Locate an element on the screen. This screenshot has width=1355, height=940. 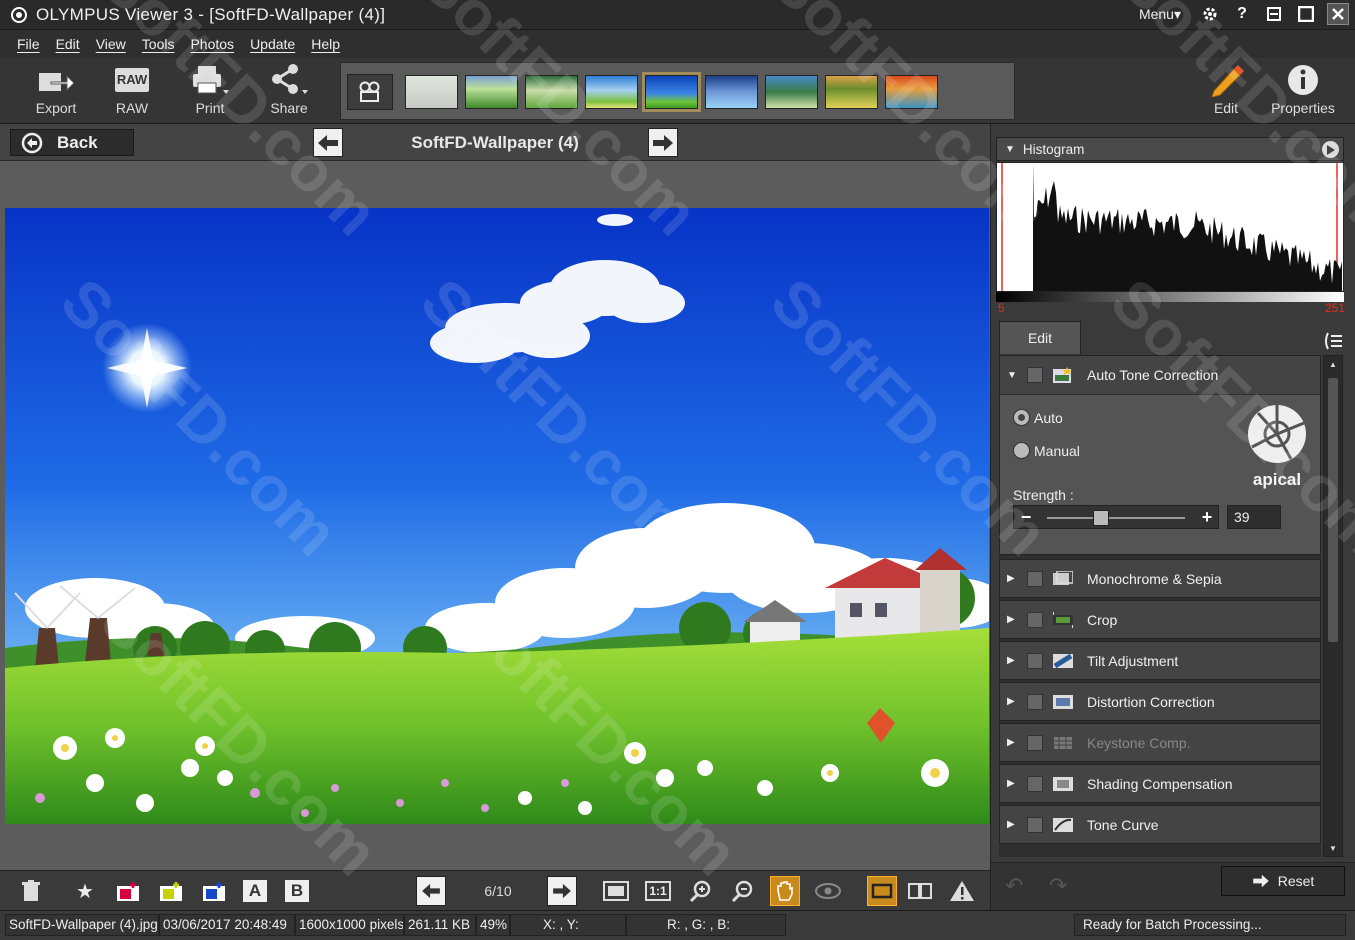
section-tone-curve: ▶ Tone Curve is located at coordinates (1160, 824).